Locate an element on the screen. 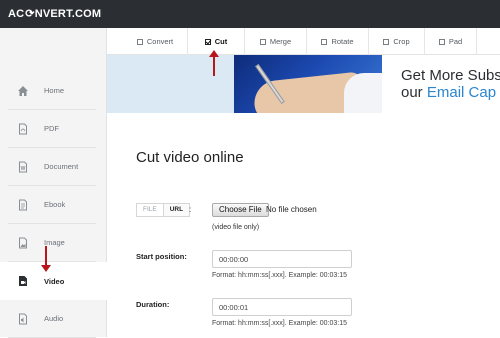  sidebar-item-label: Image is located at coordinates (54, 242).